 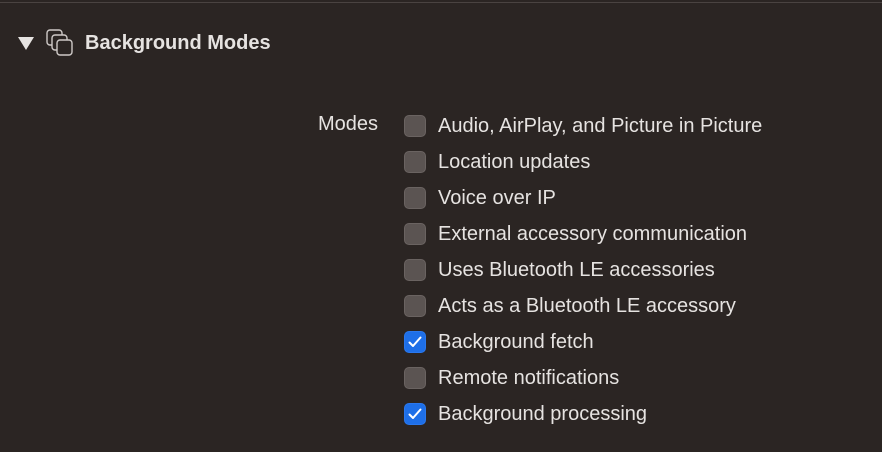 I want to click on modes-label: Modes, so click(x=348, y=124).